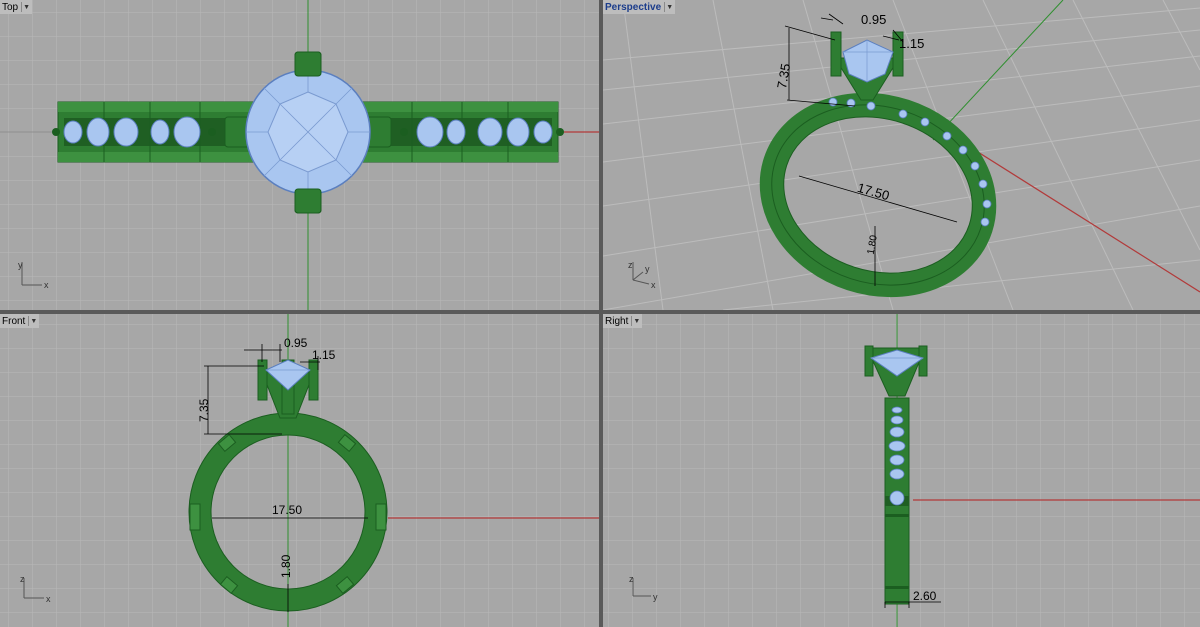 The width and height of the screenshot is (1200, 627). I want to click on axis-label-a: y, so click(20, 265).